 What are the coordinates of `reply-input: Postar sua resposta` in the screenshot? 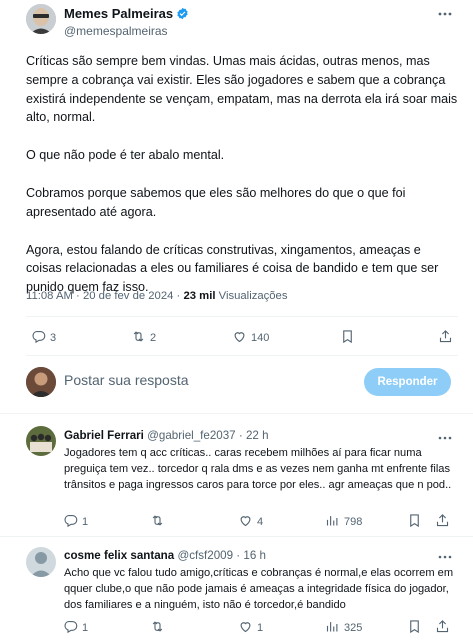 It's located at (126, 380).